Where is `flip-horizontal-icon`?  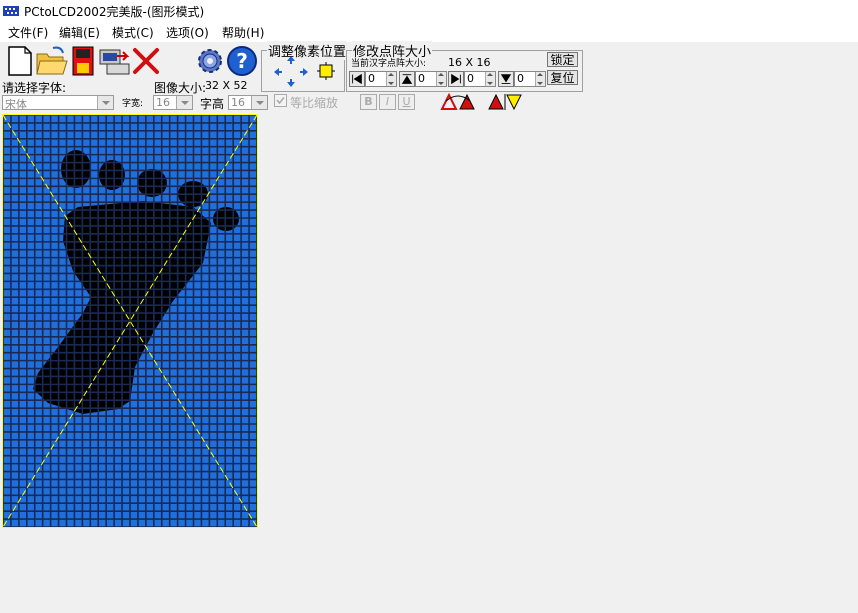 flip-horizontal-icon is located at coordinates (458, 102).